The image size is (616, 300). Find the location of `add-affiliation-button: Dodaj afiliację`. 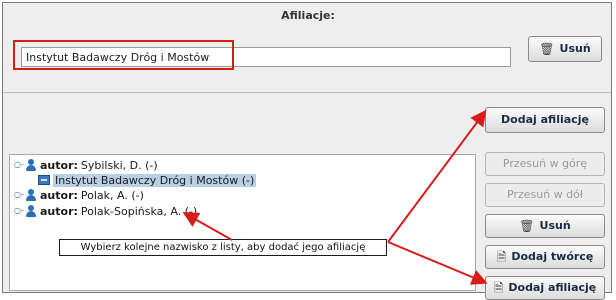

add-affiliation-button: Dodaj afiliację is located at coordinates (545, 120).